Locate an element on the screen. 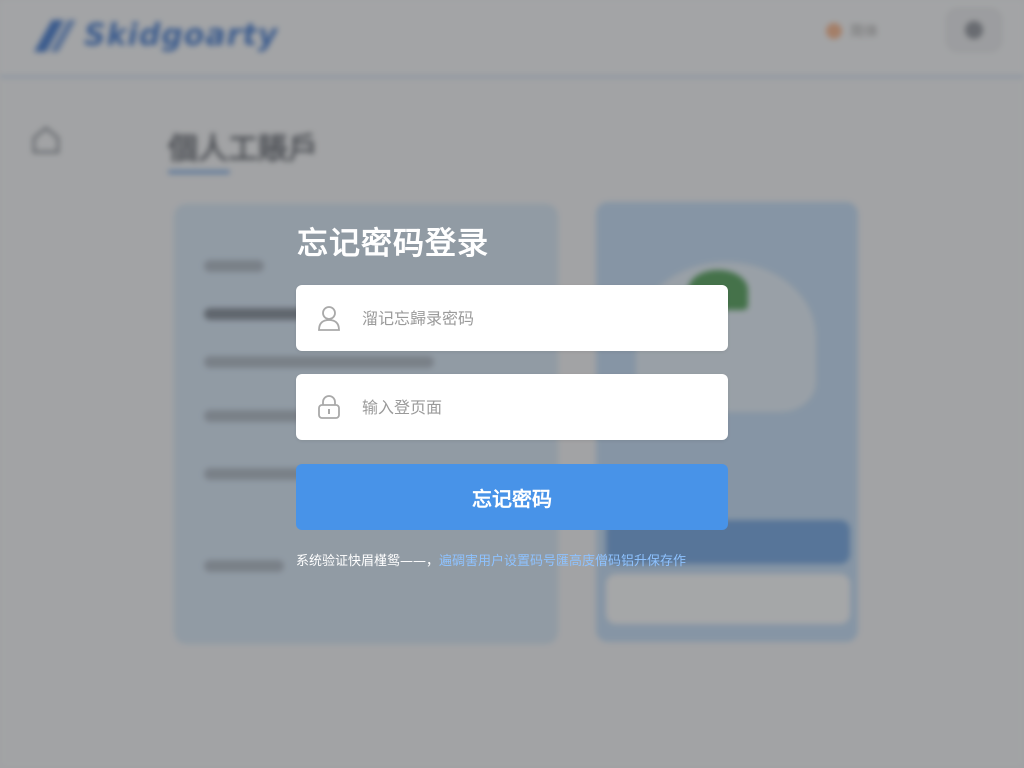 This screenshot has height=768, width=1024. hint-link: 遍碉害用户设置码号匯高庋僧码铝升保存作 is located at coordinates (562, 561).